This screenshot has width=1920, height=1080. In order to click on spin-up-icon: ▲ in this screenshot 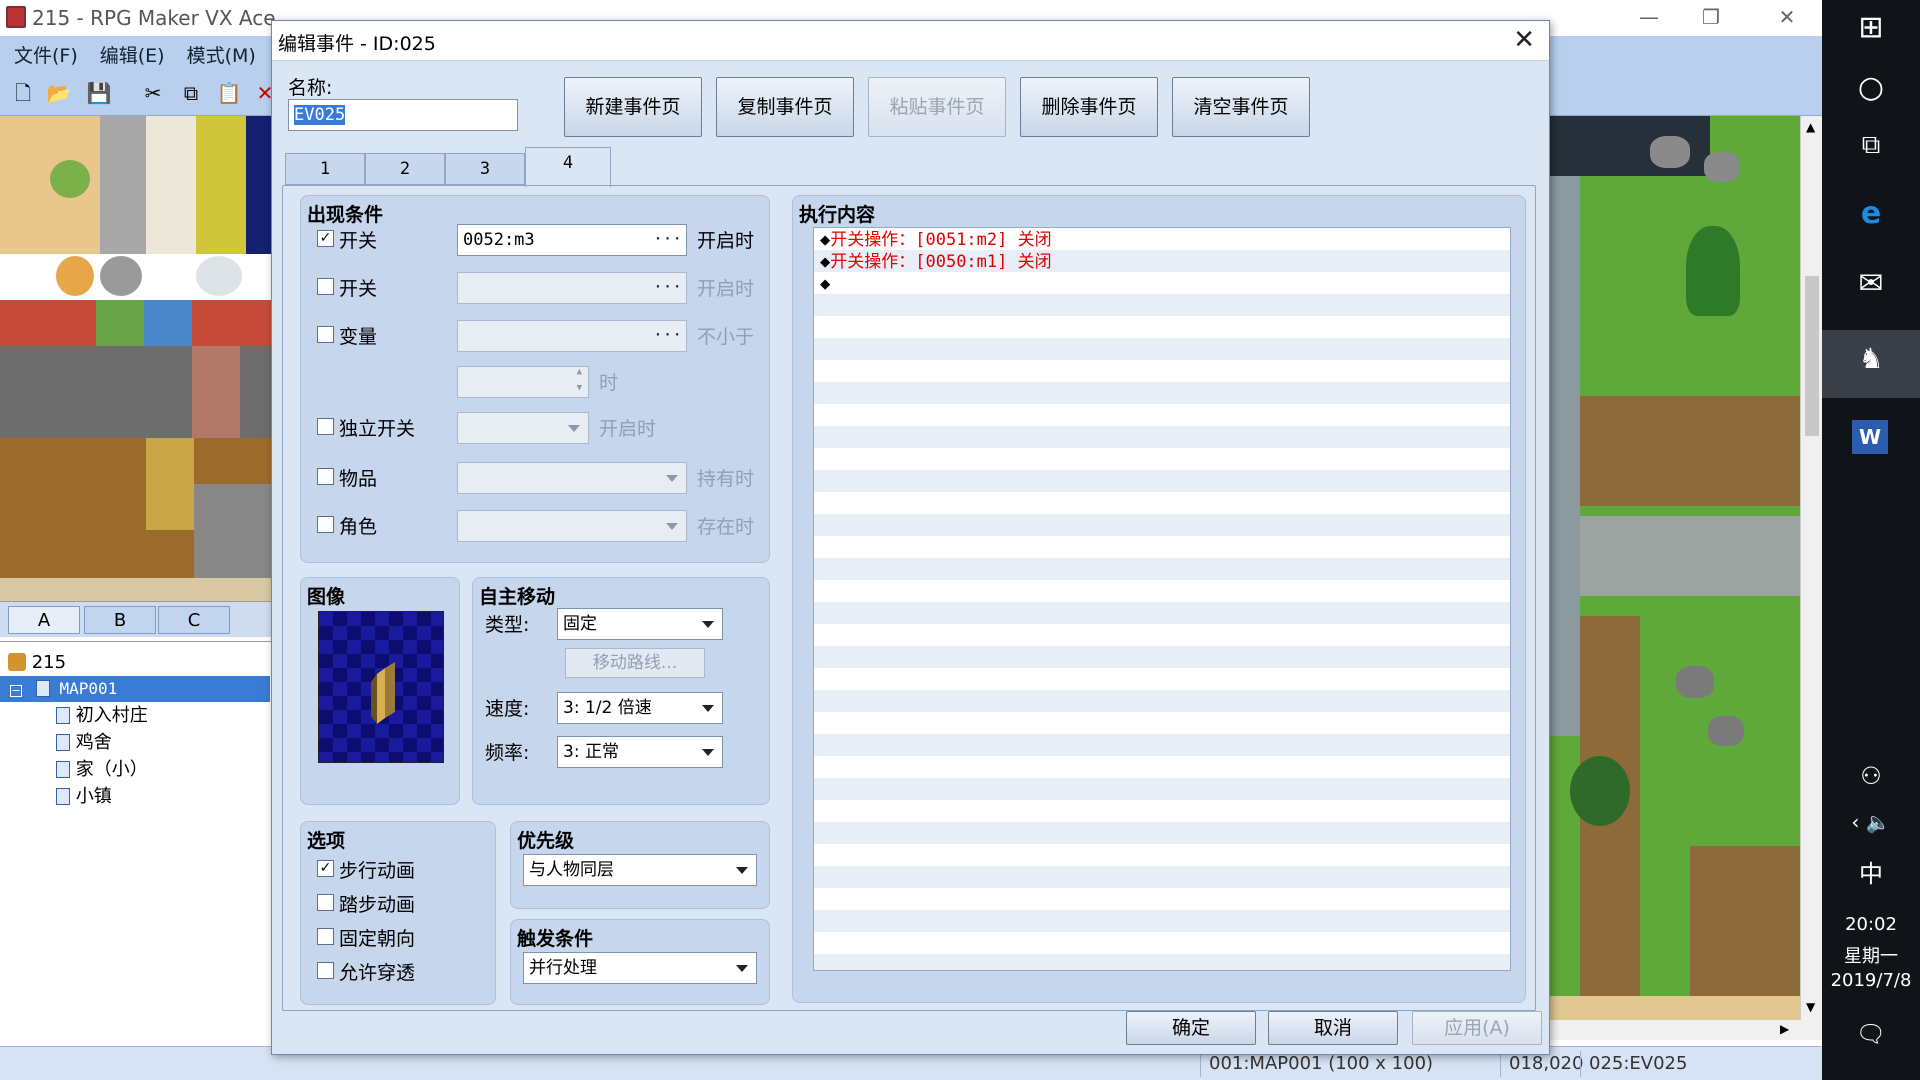, I will do `click(579, 372)`.